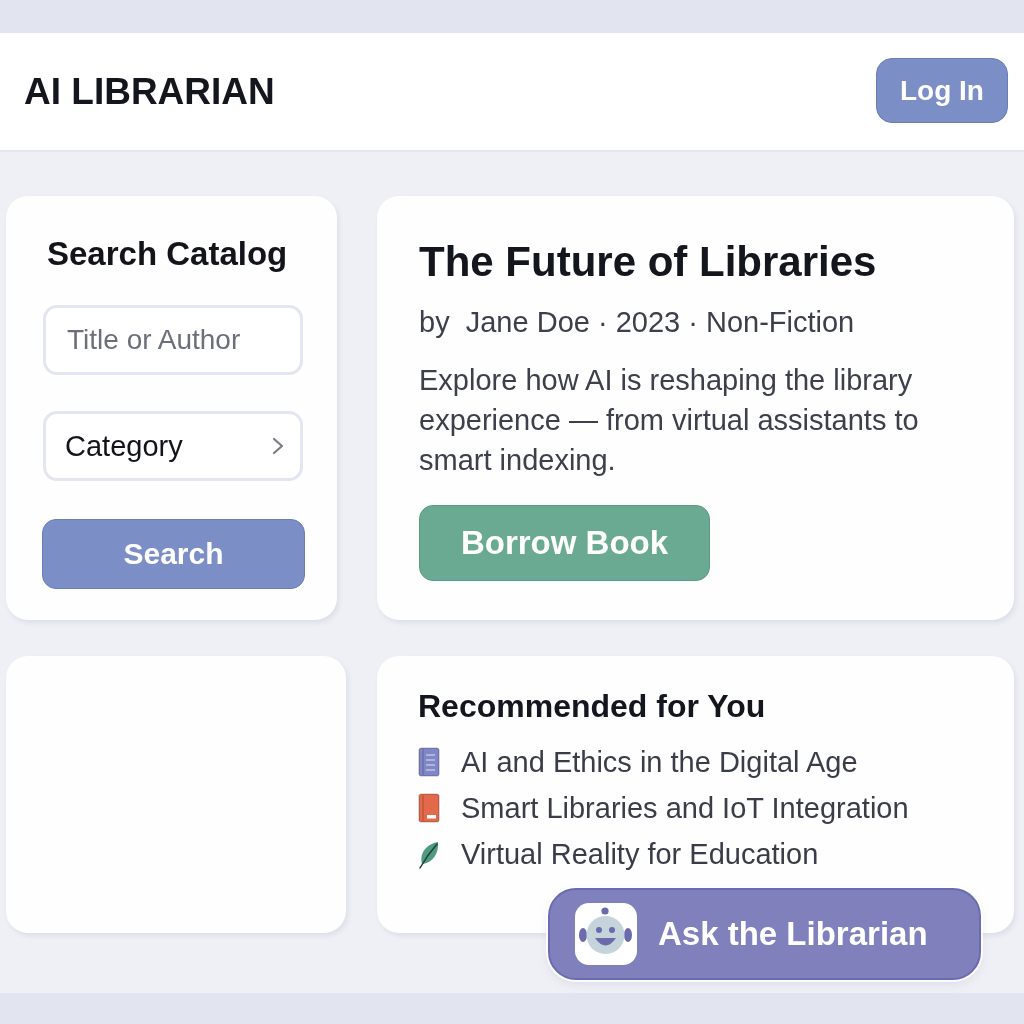  I want to click on chevron-right-icon, so click(278, 446).